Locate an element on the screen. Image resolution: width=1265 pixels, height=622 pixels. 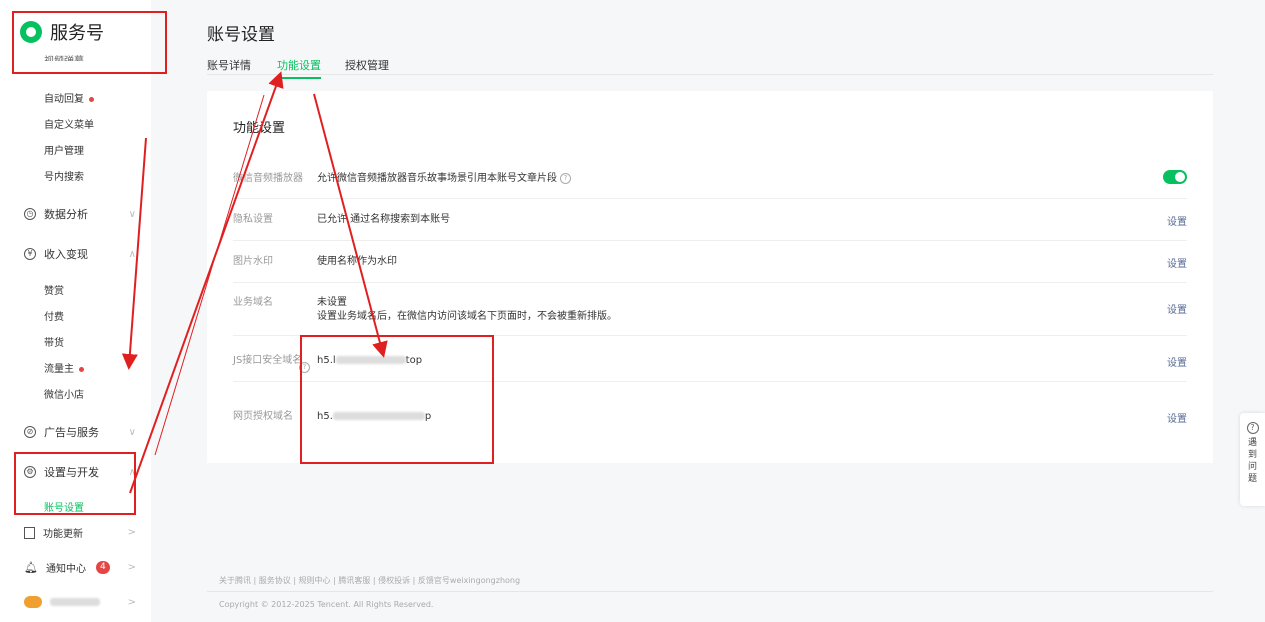
help-float-button: ? 遇到问题 is located at coordinates (1252, 459).